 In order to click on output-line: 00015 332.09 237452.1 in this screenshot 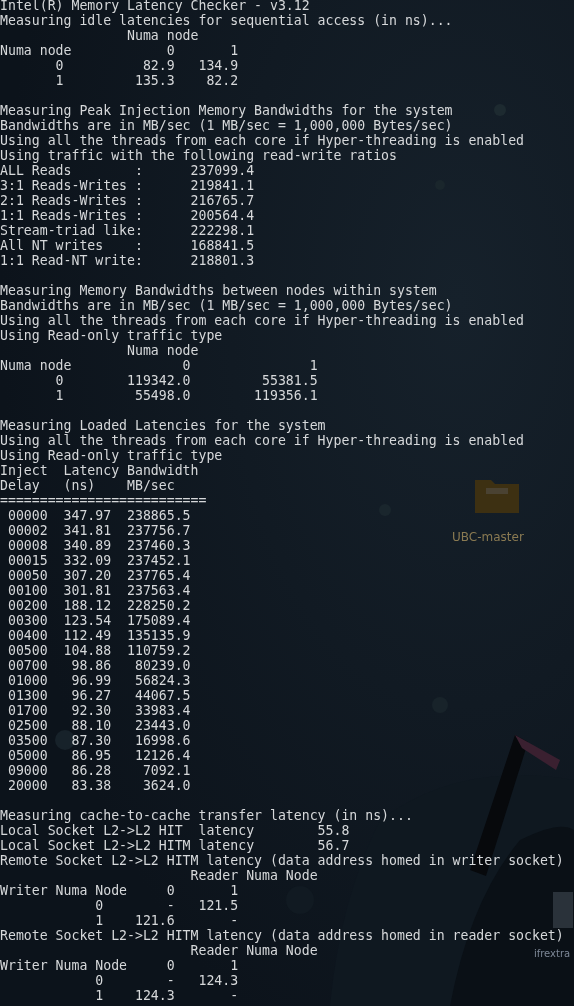, I will do `click(98, 560)`.